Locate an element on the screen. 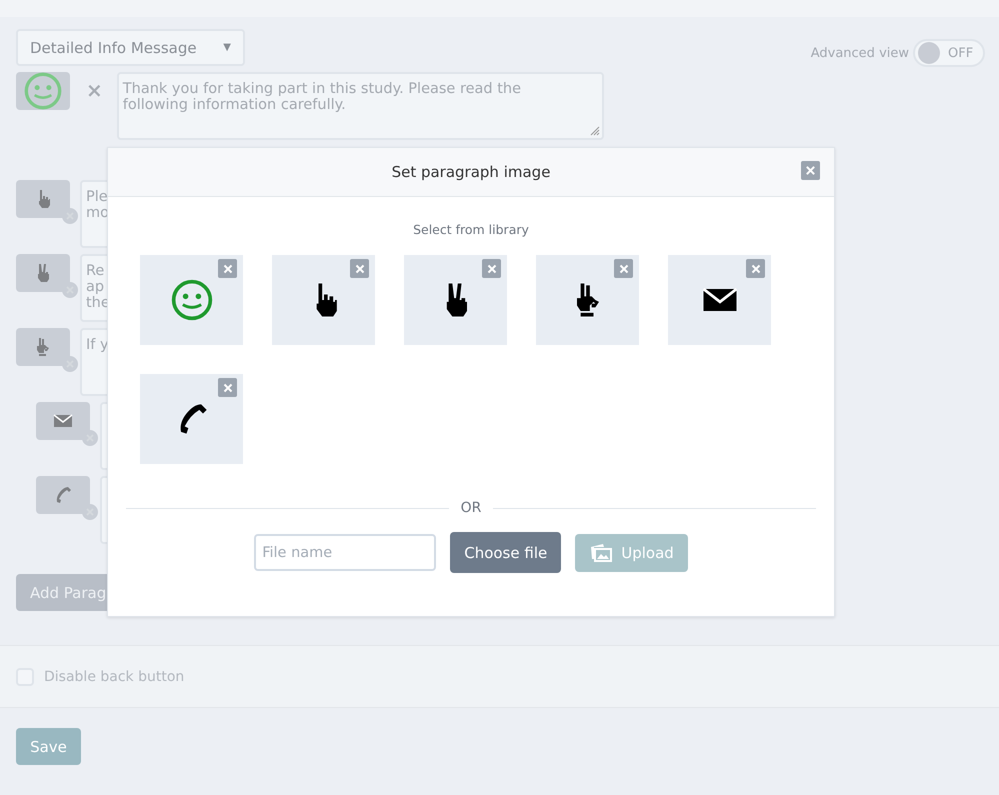  or-separator: OR is located at coordinates (471, 508).